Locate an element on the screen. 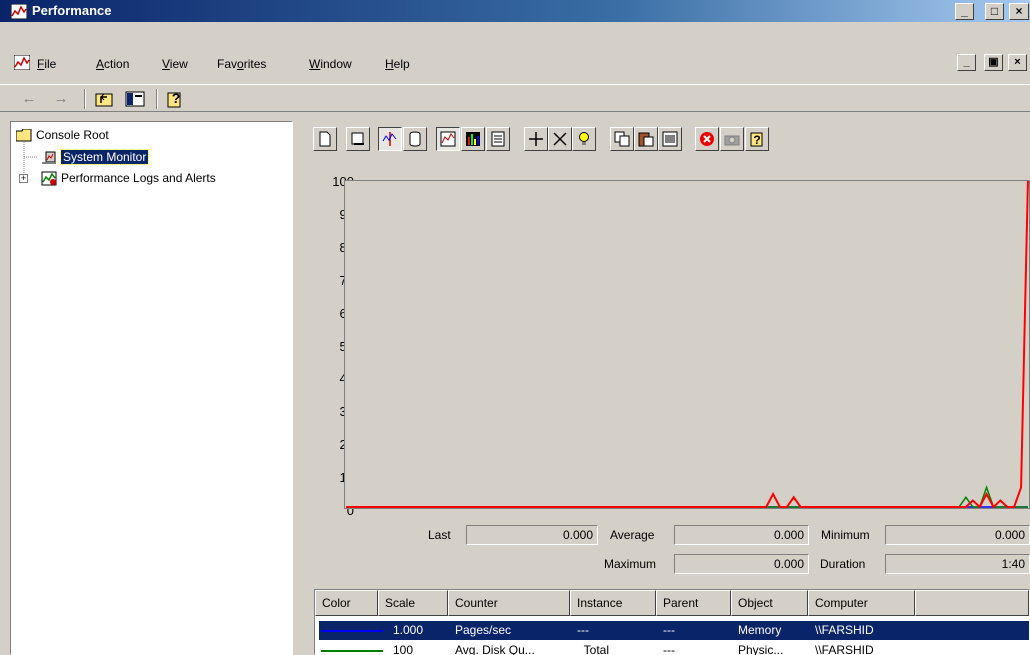 The width and height of the screenshot is (1030, 655). child-minimize-button: _ is located at coordinates (966, 62).